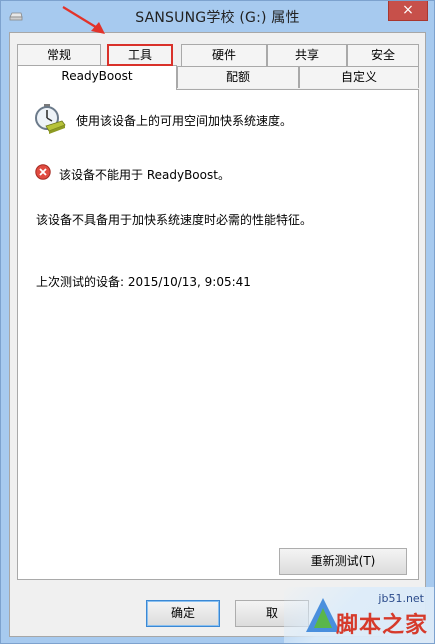 The width and height of the screenshot is (435, 644). I want to click on tab-tools: 工具, so click(140, 55).